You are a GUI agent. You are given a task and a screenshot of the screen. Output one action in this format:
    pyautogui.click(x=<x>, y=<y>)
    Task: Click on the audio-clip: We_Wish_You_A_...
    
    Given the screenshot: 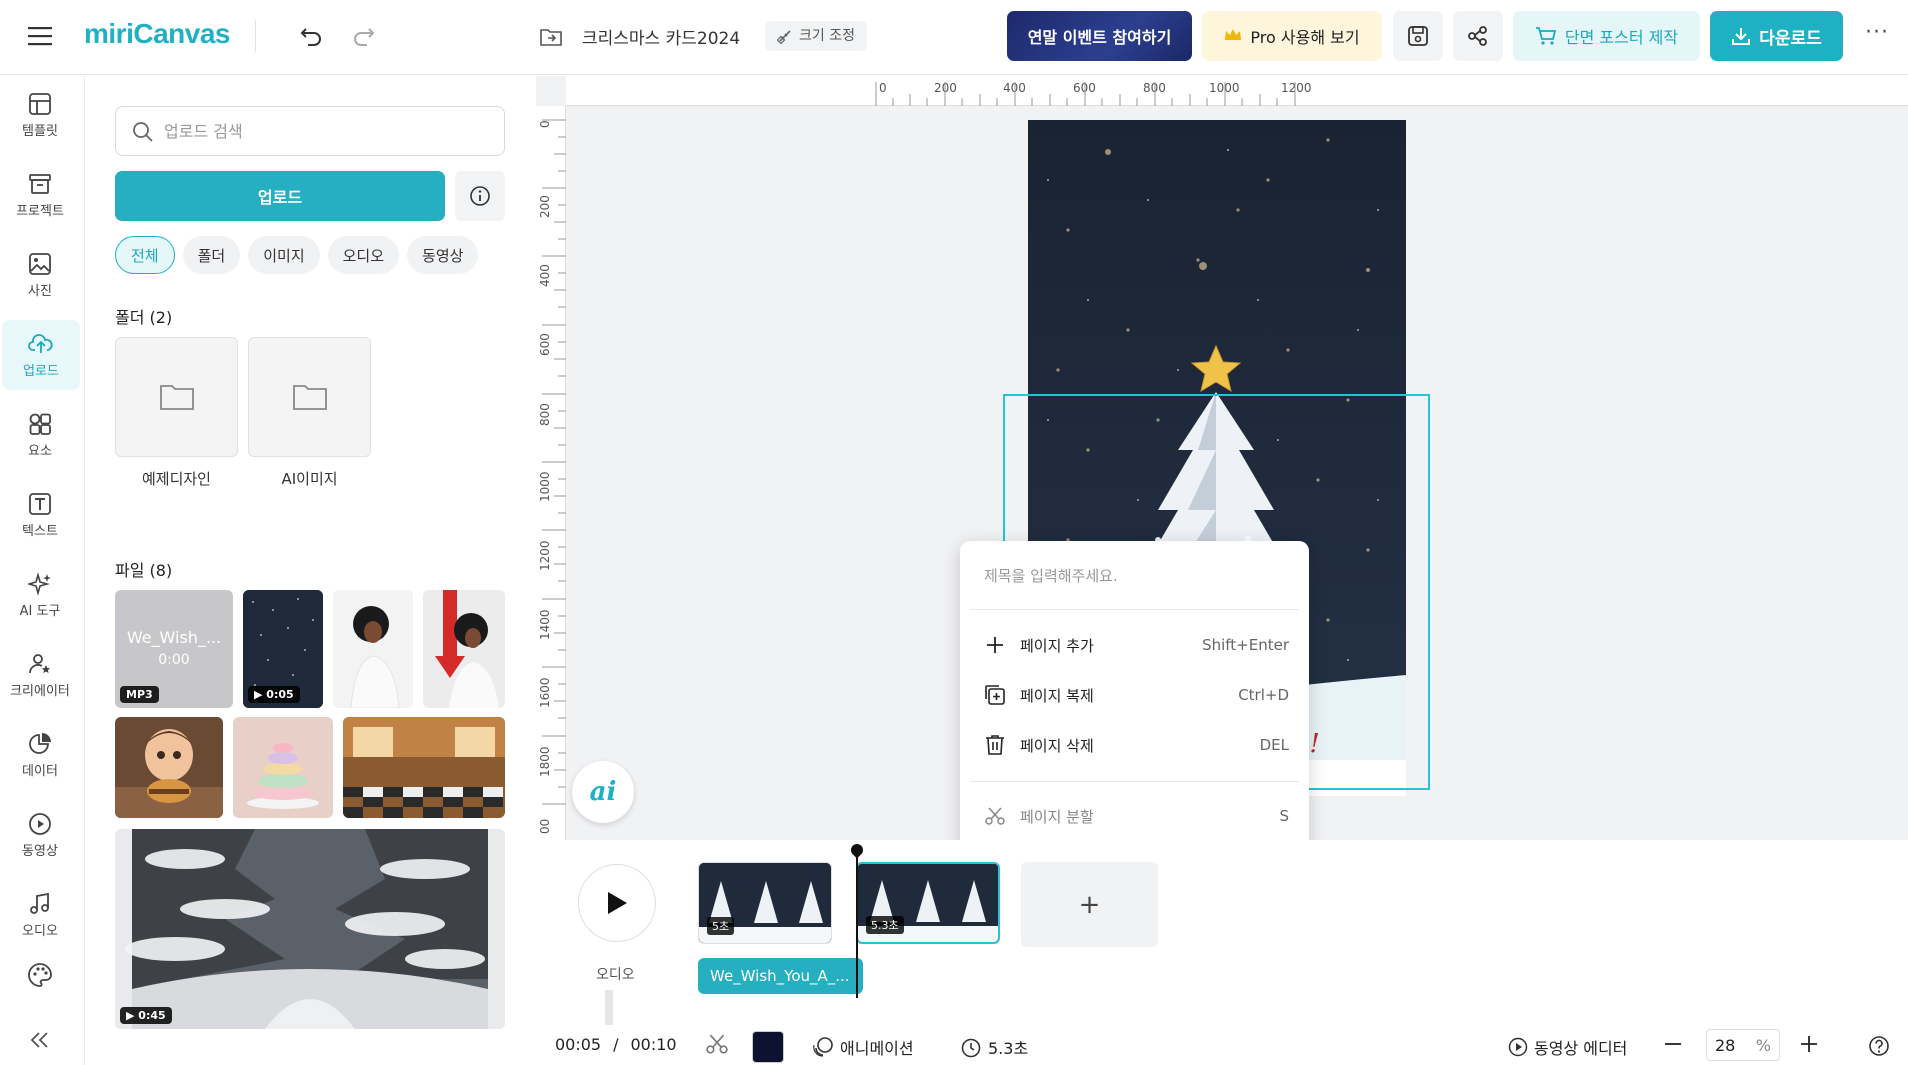 What is the action you would take?
    pyautogui.click(x=780, y=976)
    